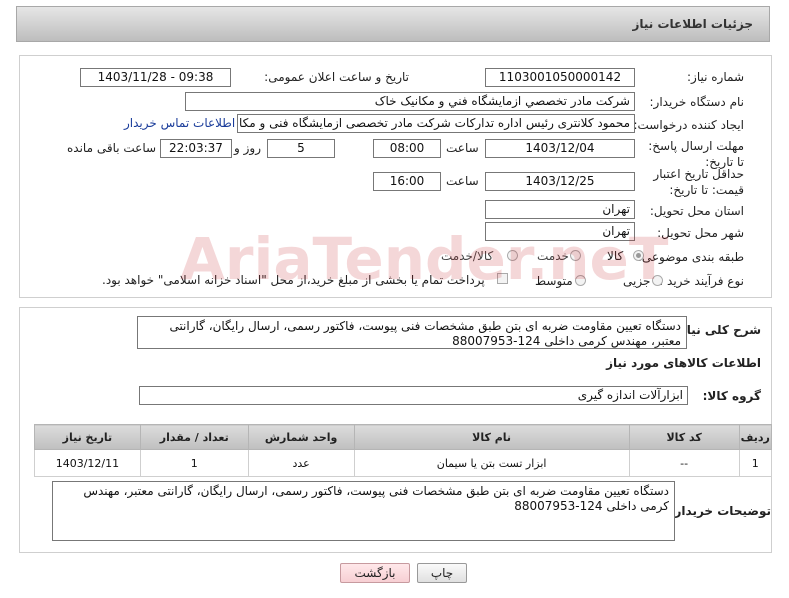 The width and height of the screenshot is (789, 598). Describe the element at coordinates (755, 463) in the screenshot. I see `cell-row: 1` at that location.